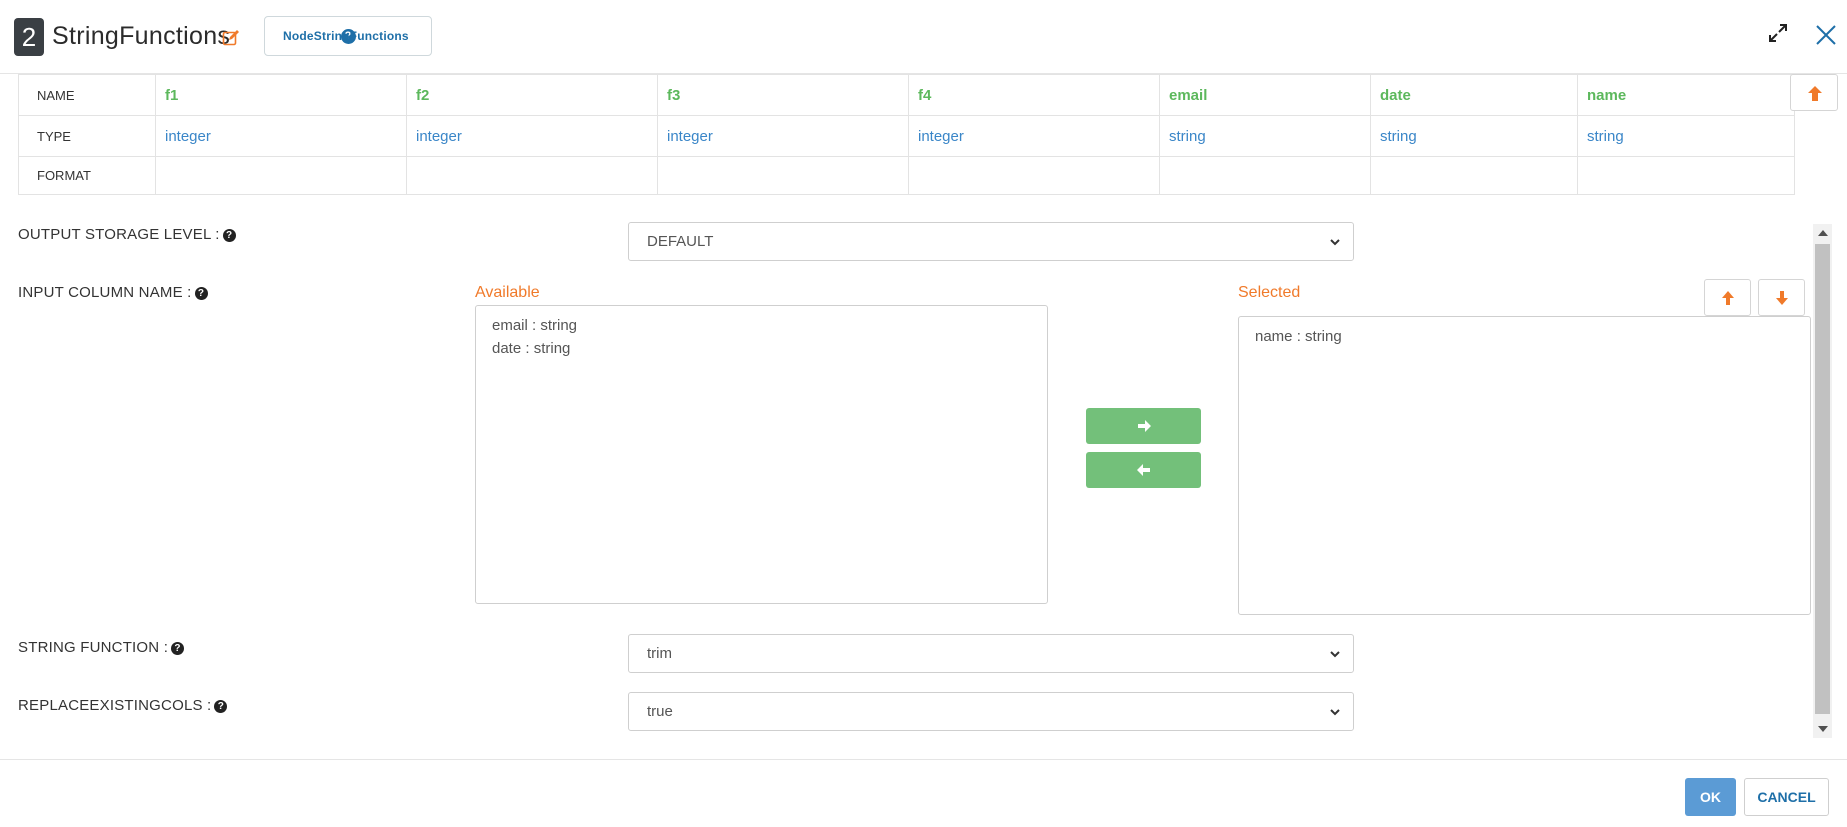 The width and height of the screenshot is (1847, 827). Describe the element at coordinates (680, 241) in the screenshot. I see `output-storage-level-value: DEFAULT` at that location.